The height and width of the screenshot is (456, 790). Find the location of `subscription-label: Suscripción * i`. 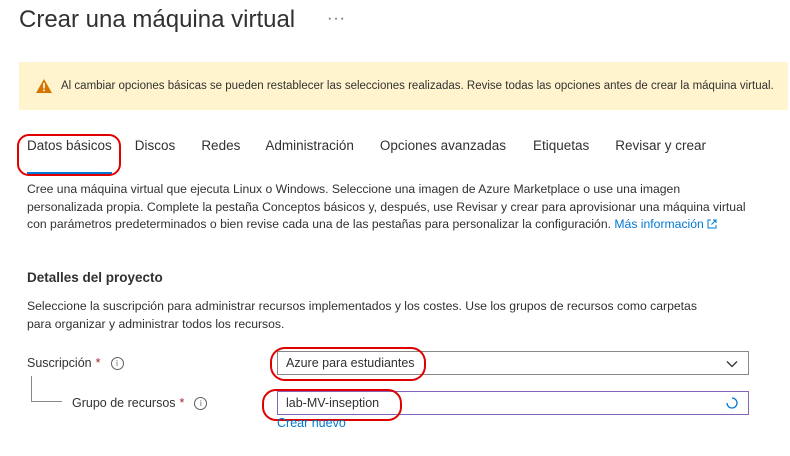

subscription-label: Suscripción * i is located at coordinates (75, 363).